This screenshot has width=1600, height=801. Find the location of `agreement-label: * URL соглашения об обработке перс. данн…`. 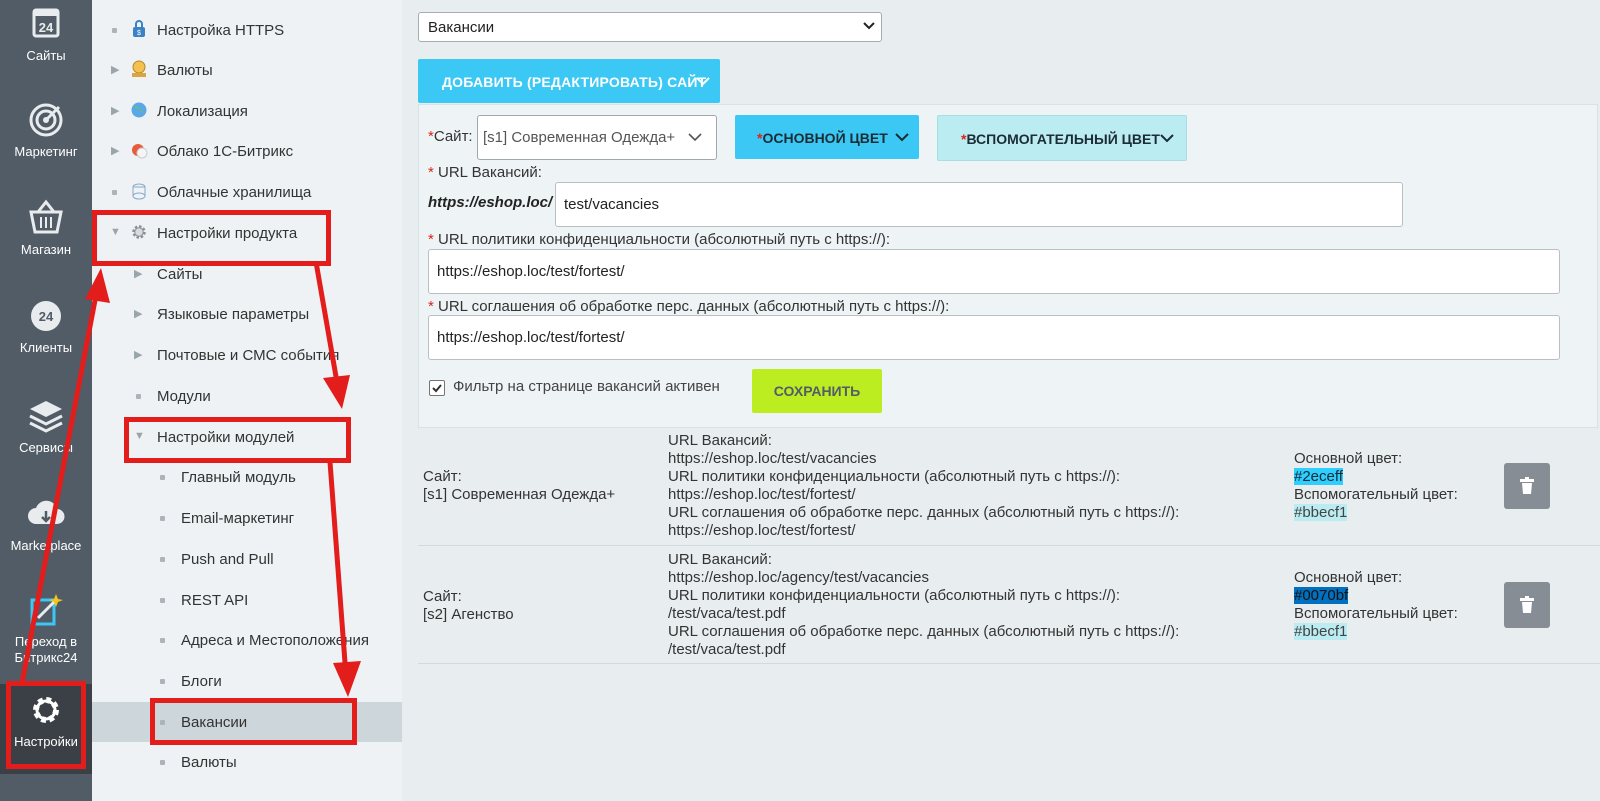

agreement-label: * URL соглашения об обработке перс. данн… is located at coordinates (689, 306).